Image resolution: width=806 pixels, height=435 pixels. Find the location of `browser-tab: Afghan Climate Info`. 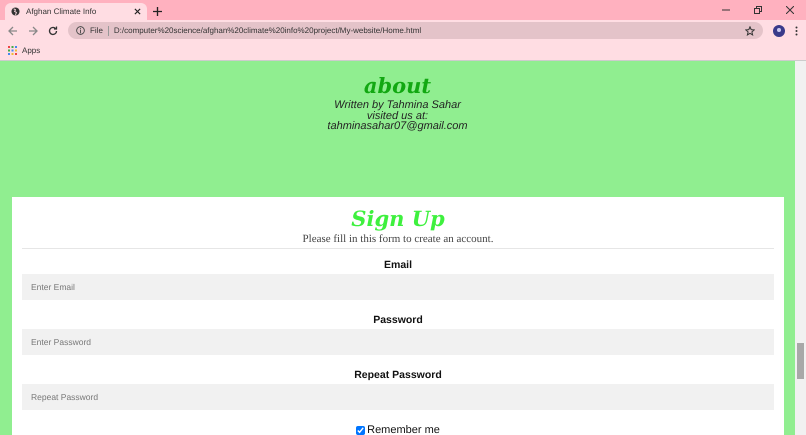

browser-tab: Afghan Climate Info is located at coordinates (76, 11).